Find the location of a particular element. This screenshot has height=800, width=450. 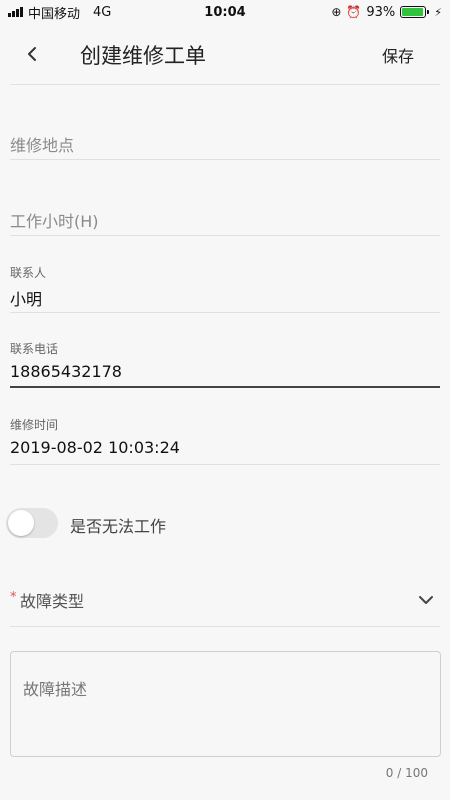

location-underline is located at coordinates (225, 159).